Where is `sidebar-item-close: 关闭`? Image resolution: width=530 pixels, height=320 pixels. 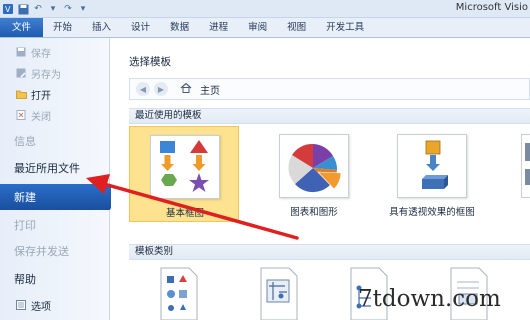 sidebar-item-close: 关闭 is located at coordinates (55, 115).